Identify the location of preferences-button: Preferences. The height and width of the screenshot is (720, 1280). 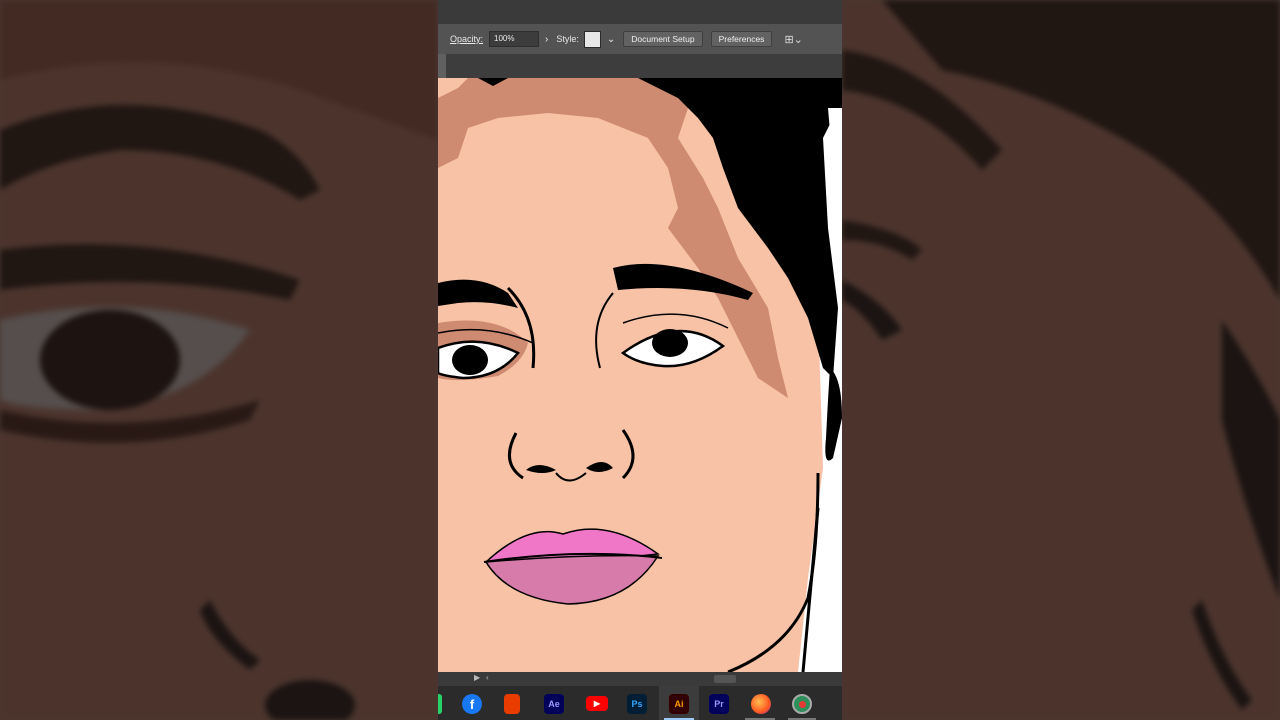
(741, 39).